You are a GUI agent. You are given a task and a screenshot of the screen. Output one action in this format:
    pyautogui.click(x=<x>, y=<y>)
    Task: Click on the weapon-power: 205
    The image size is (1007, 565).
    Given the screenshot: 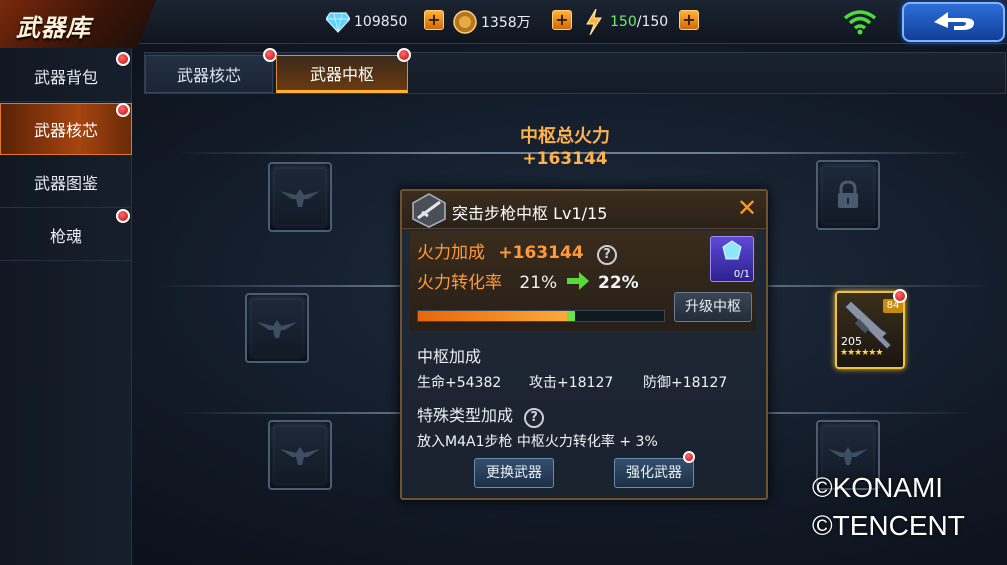 What is the action you would take?
    pyautogui.click(x=851, y=341)
    